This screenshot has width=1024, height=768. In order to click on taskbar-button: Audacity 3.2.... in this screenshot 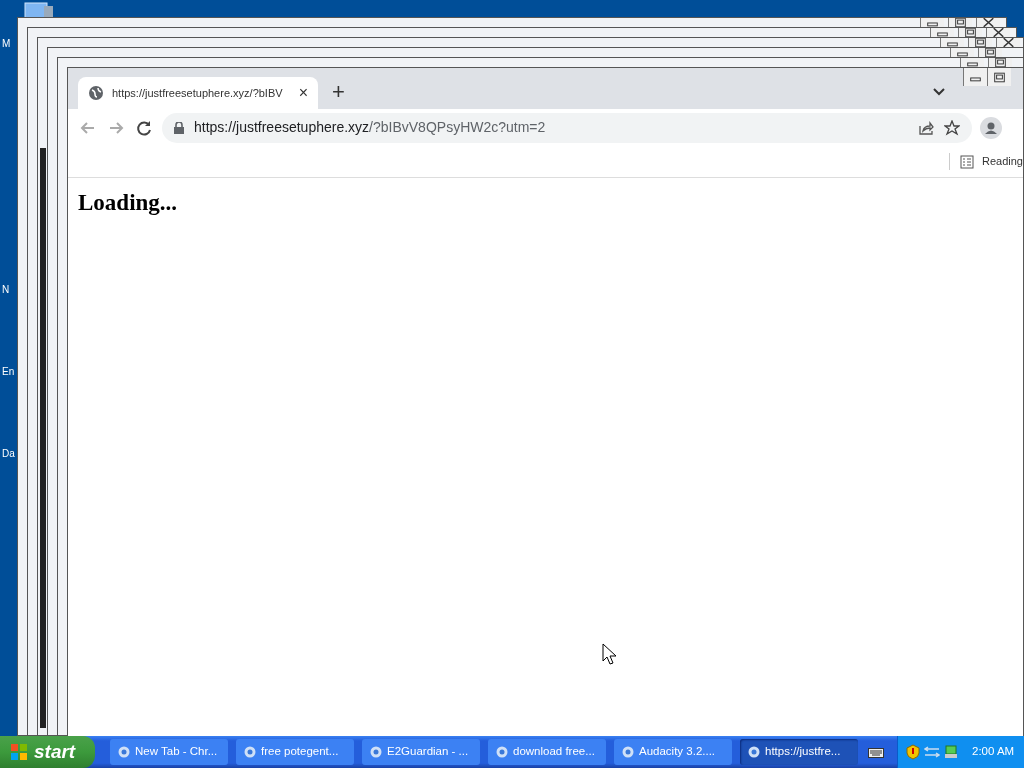, I will do `click(673, 752)`.